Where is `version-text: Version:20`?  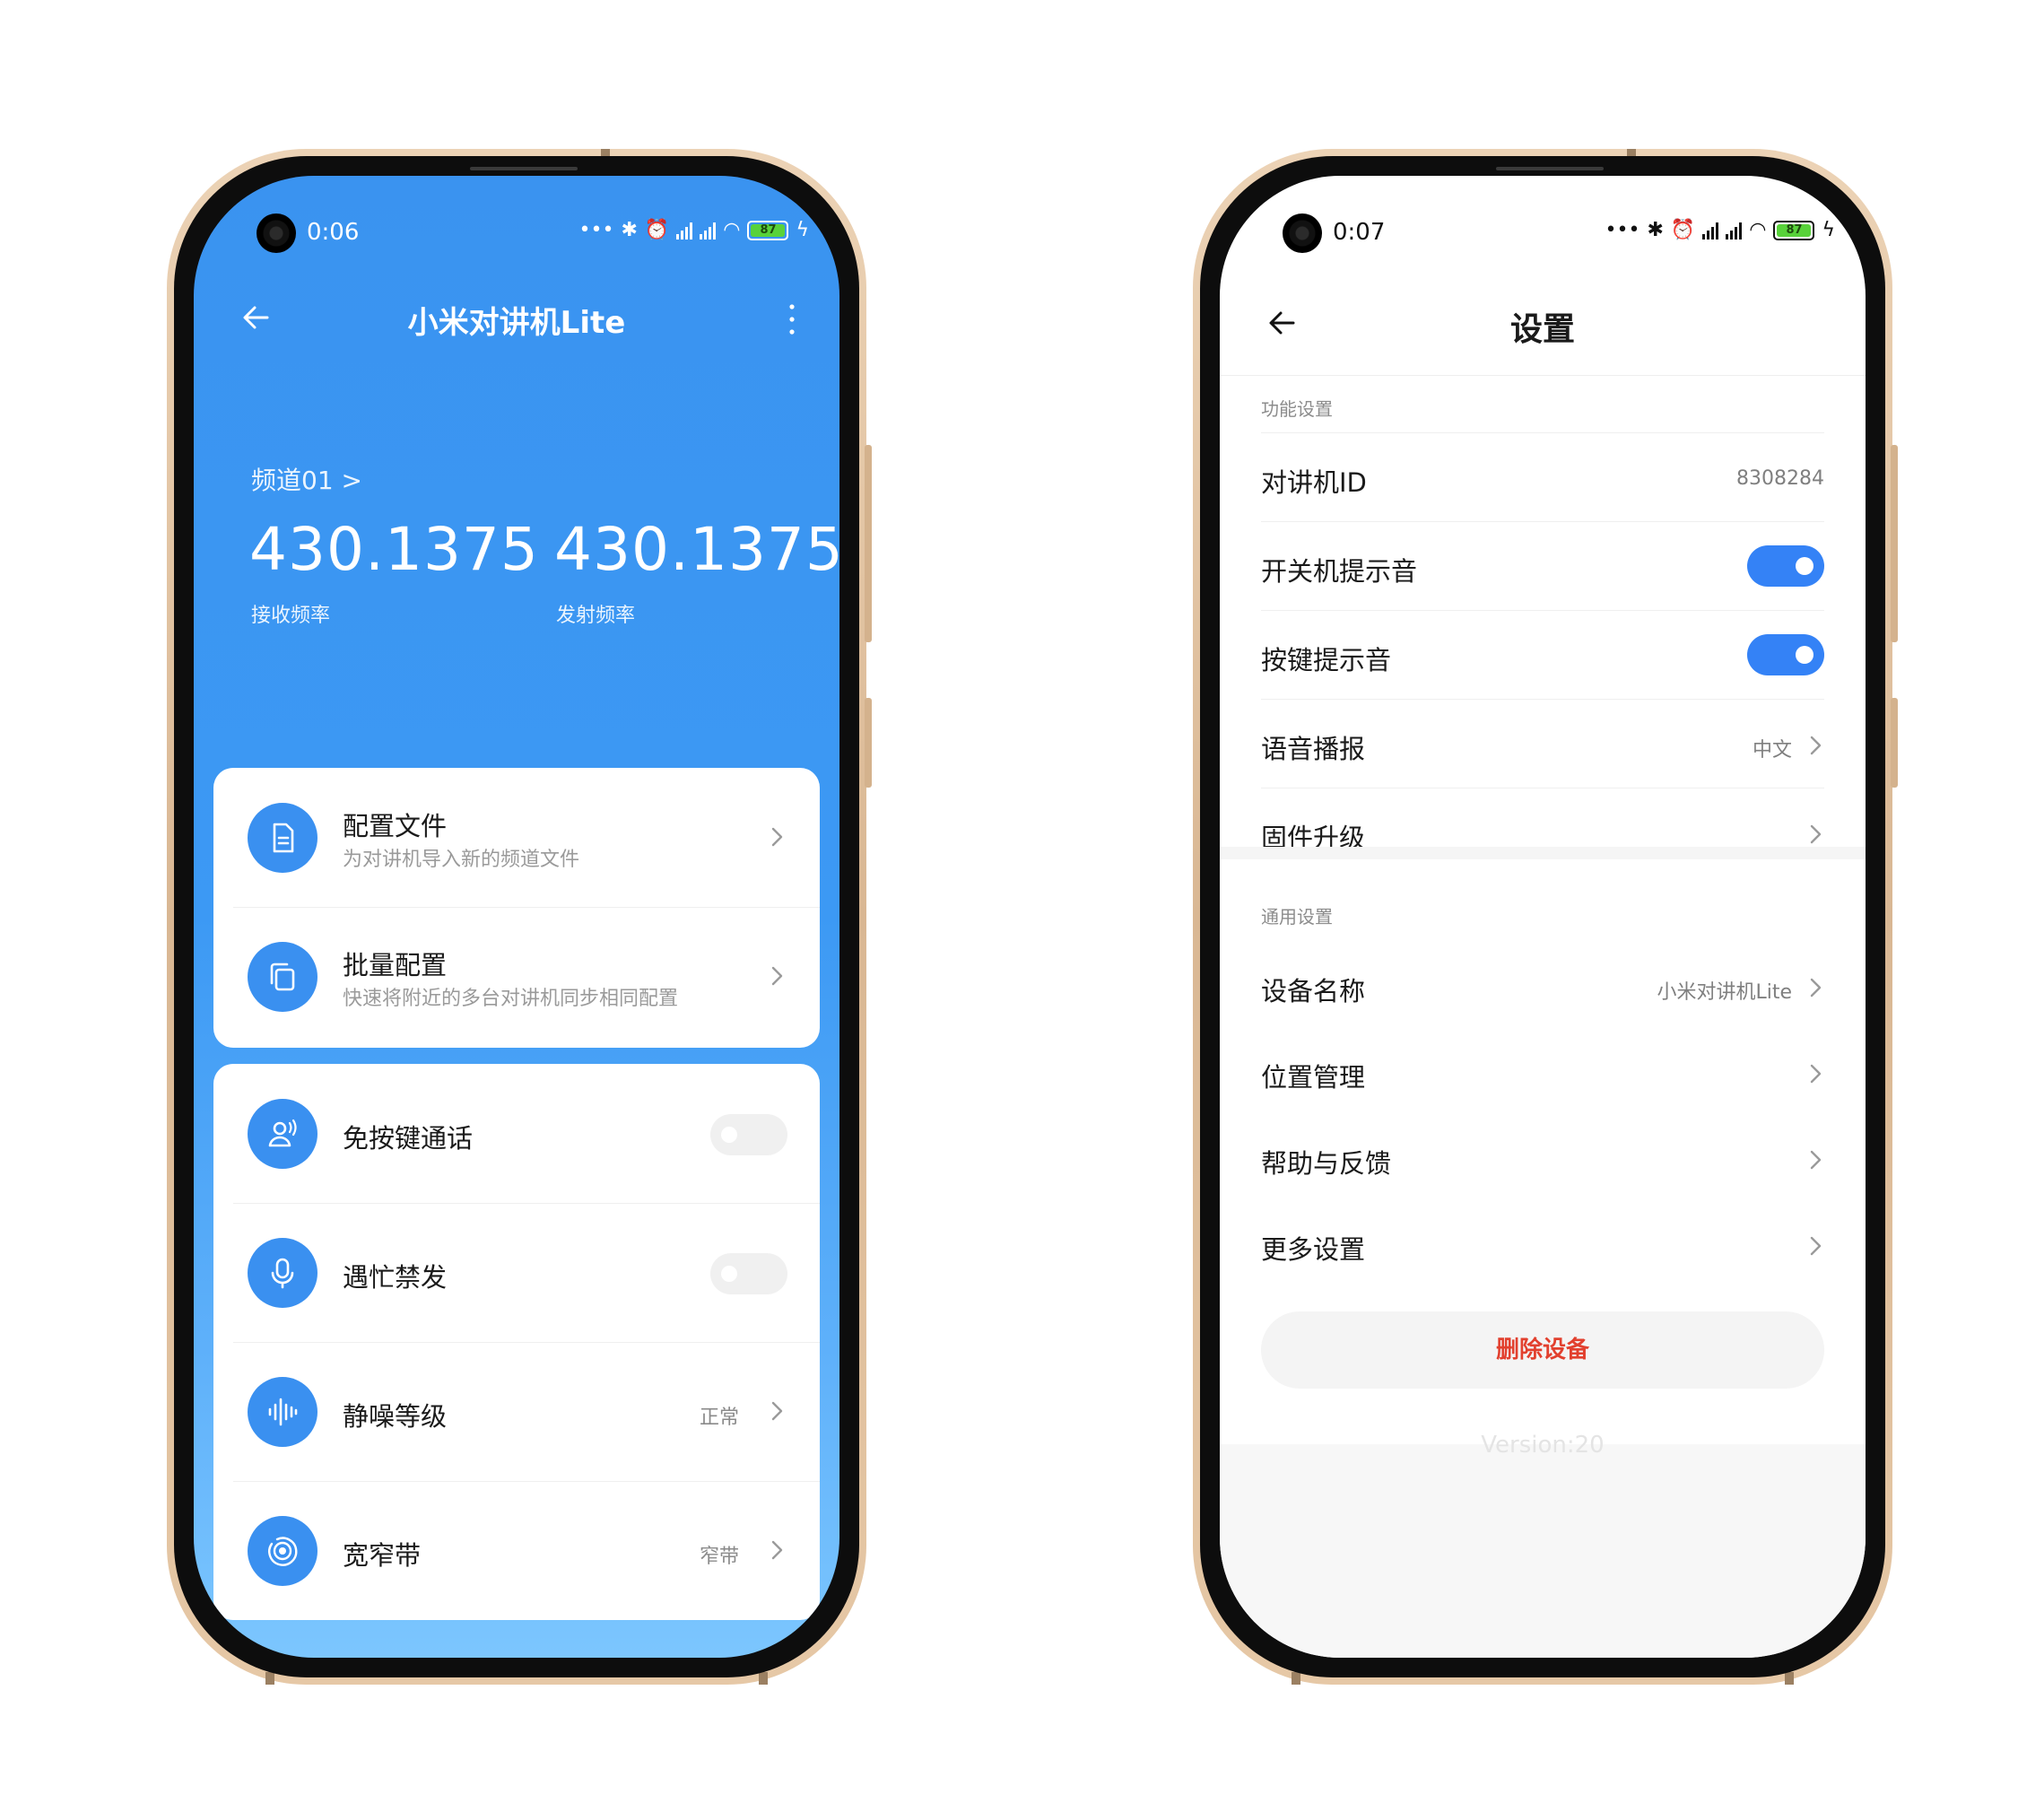 version-text: Version:20 is located at coordinates (1543, 1445).